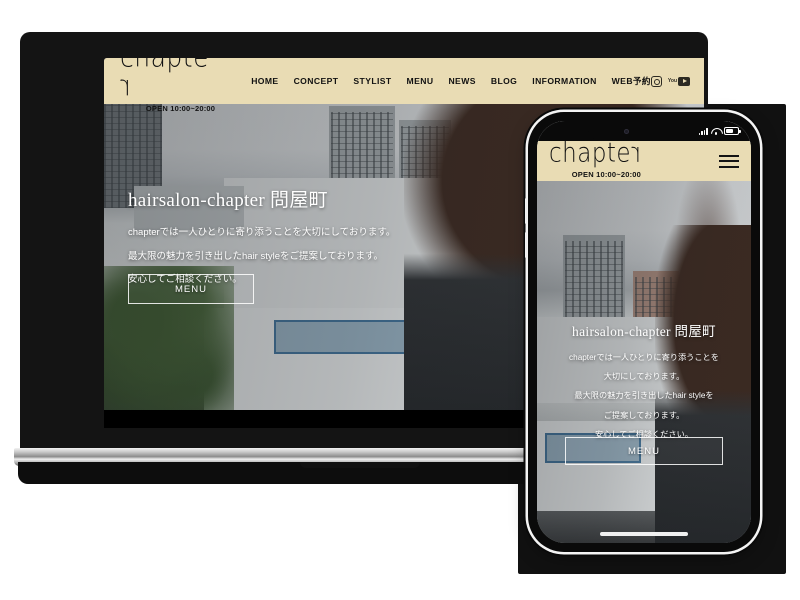  I want to click on nav-item-information: INFORMATION, so click(564, 81).